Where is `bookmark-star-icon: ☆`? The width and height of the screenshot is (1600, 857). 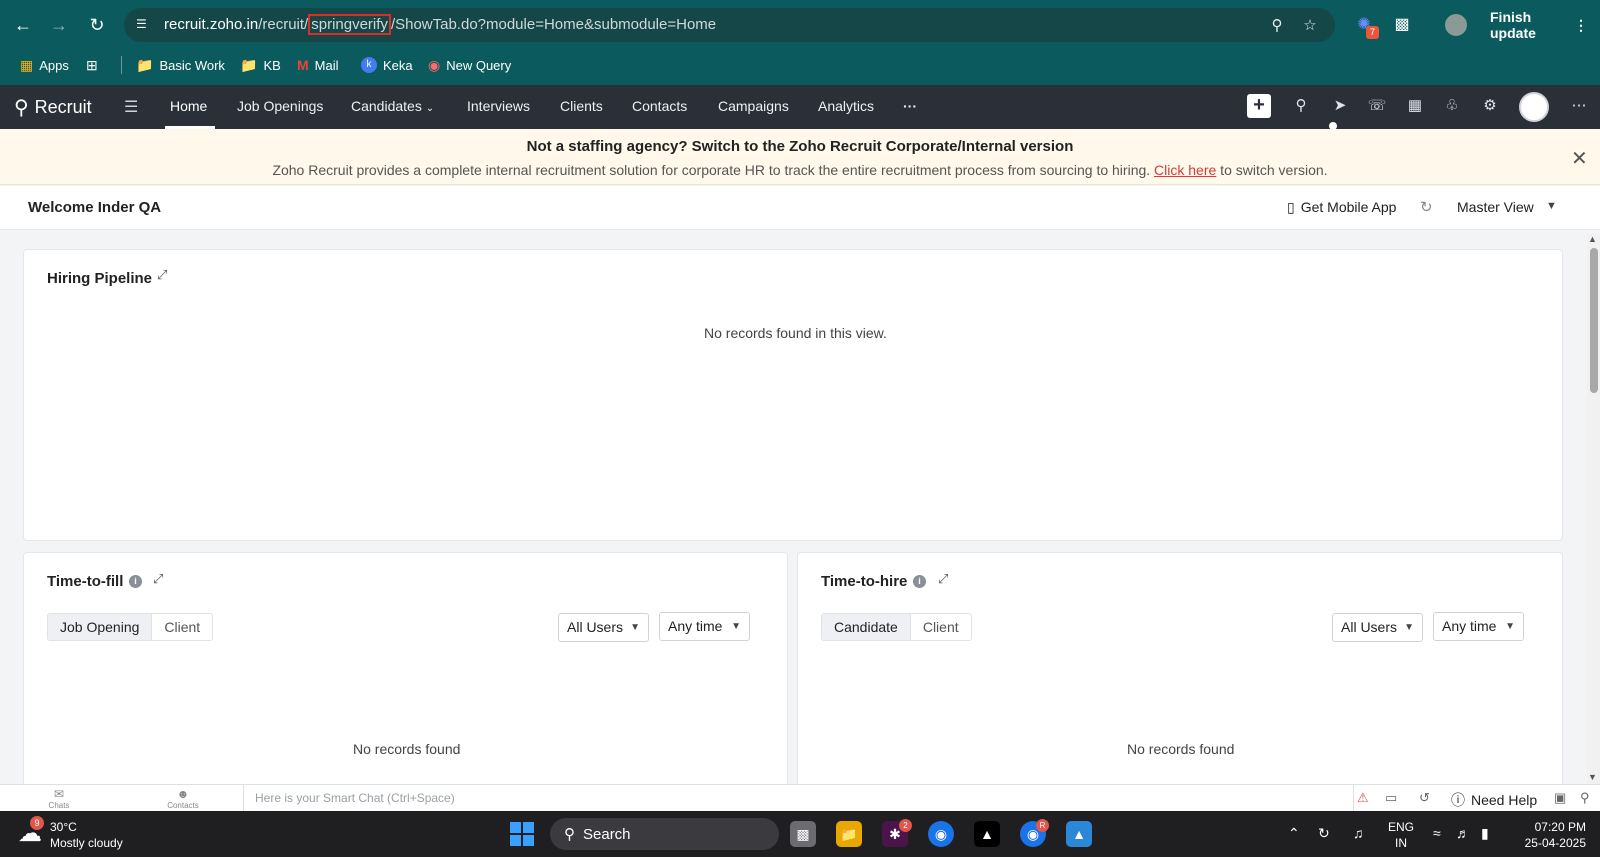
bookmark-star-icon: ☆ is located at coordinates (1310, 25).